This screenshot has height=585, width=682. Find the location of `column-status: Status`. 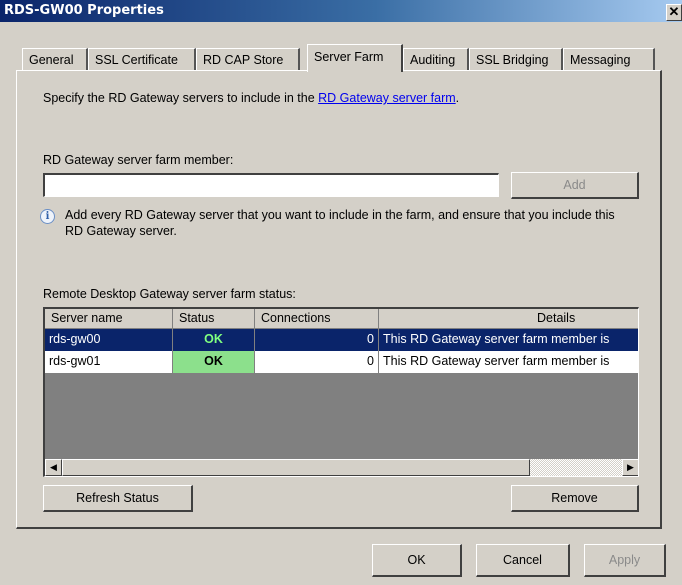

column-status: Status is located at coordinates (214, 319).